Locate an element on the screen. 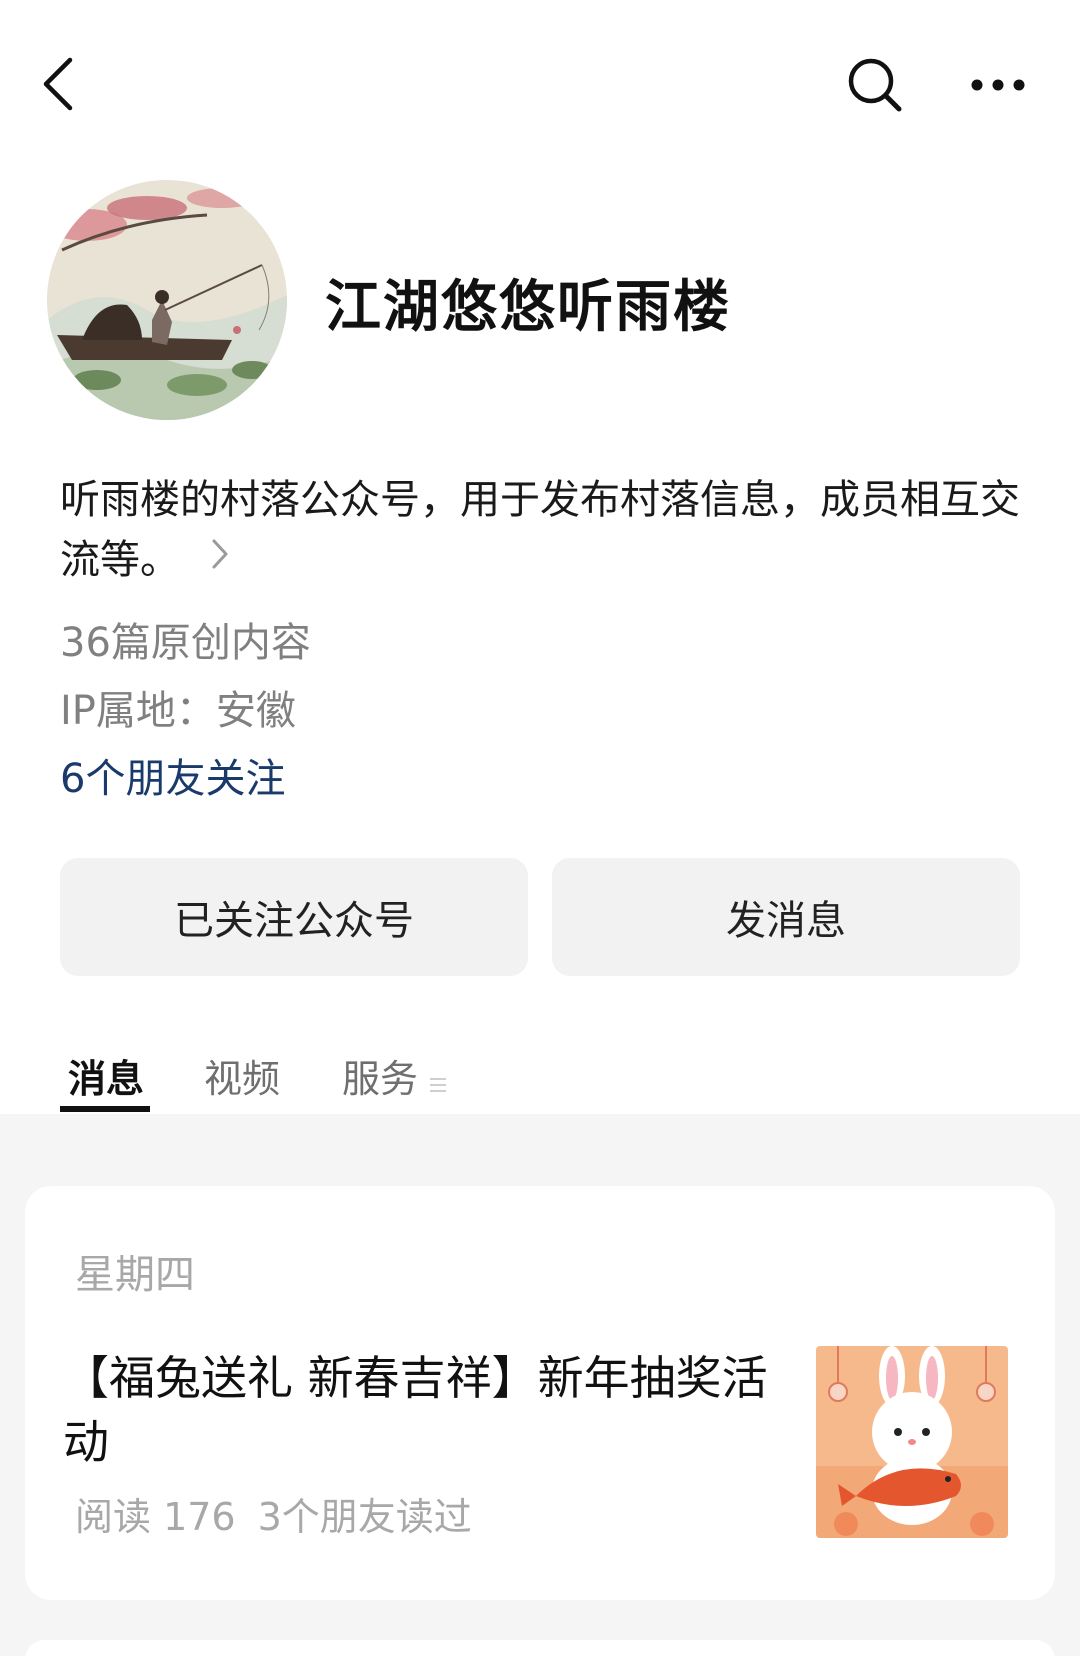 The height and width of the screenshot is (1680, 1080). article-thumbnail is located at coordinates (912, 1442).